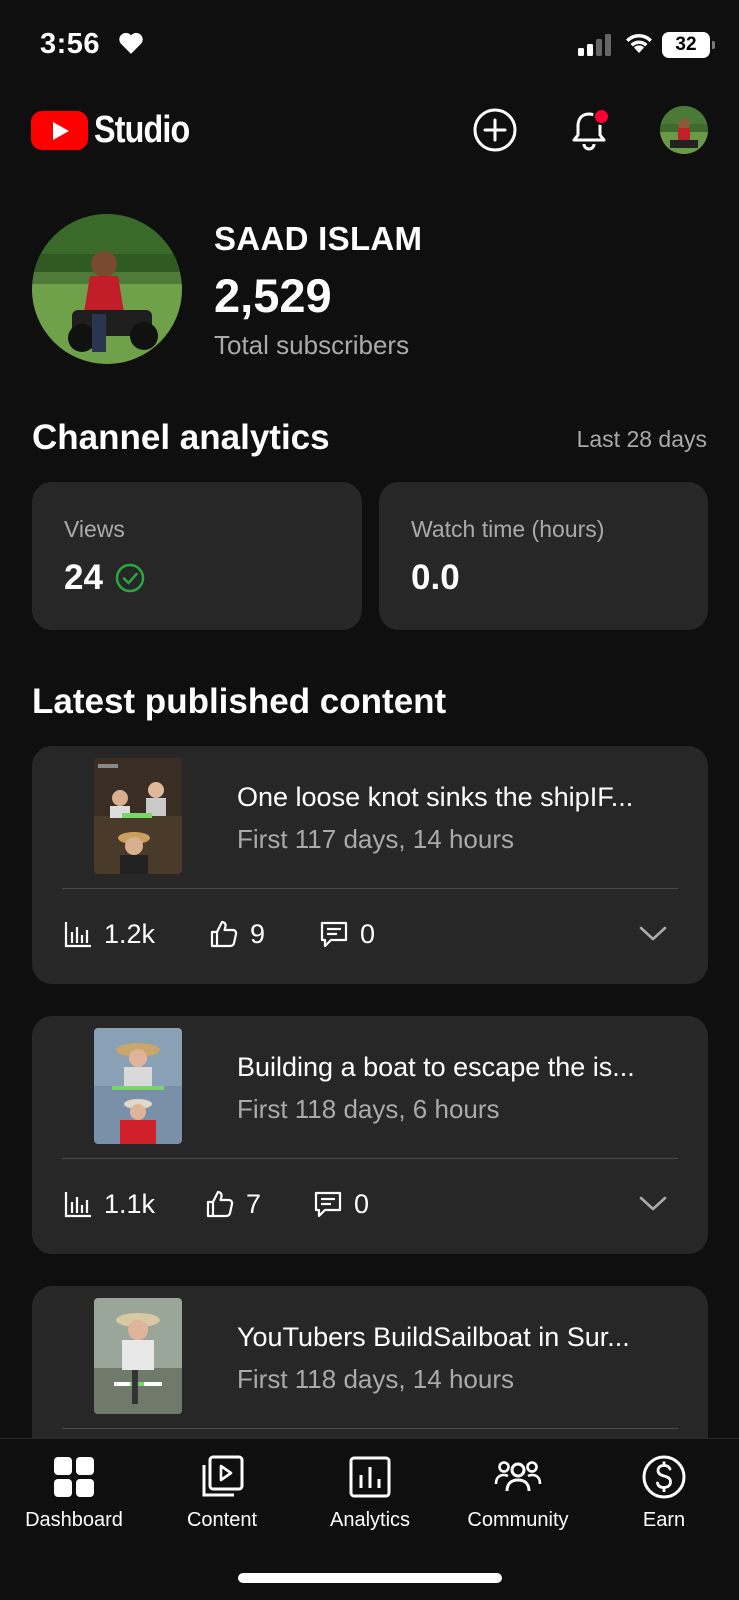 This screenshot has height=1600, width=739. I want to click on create-icon, so click(495, 130).